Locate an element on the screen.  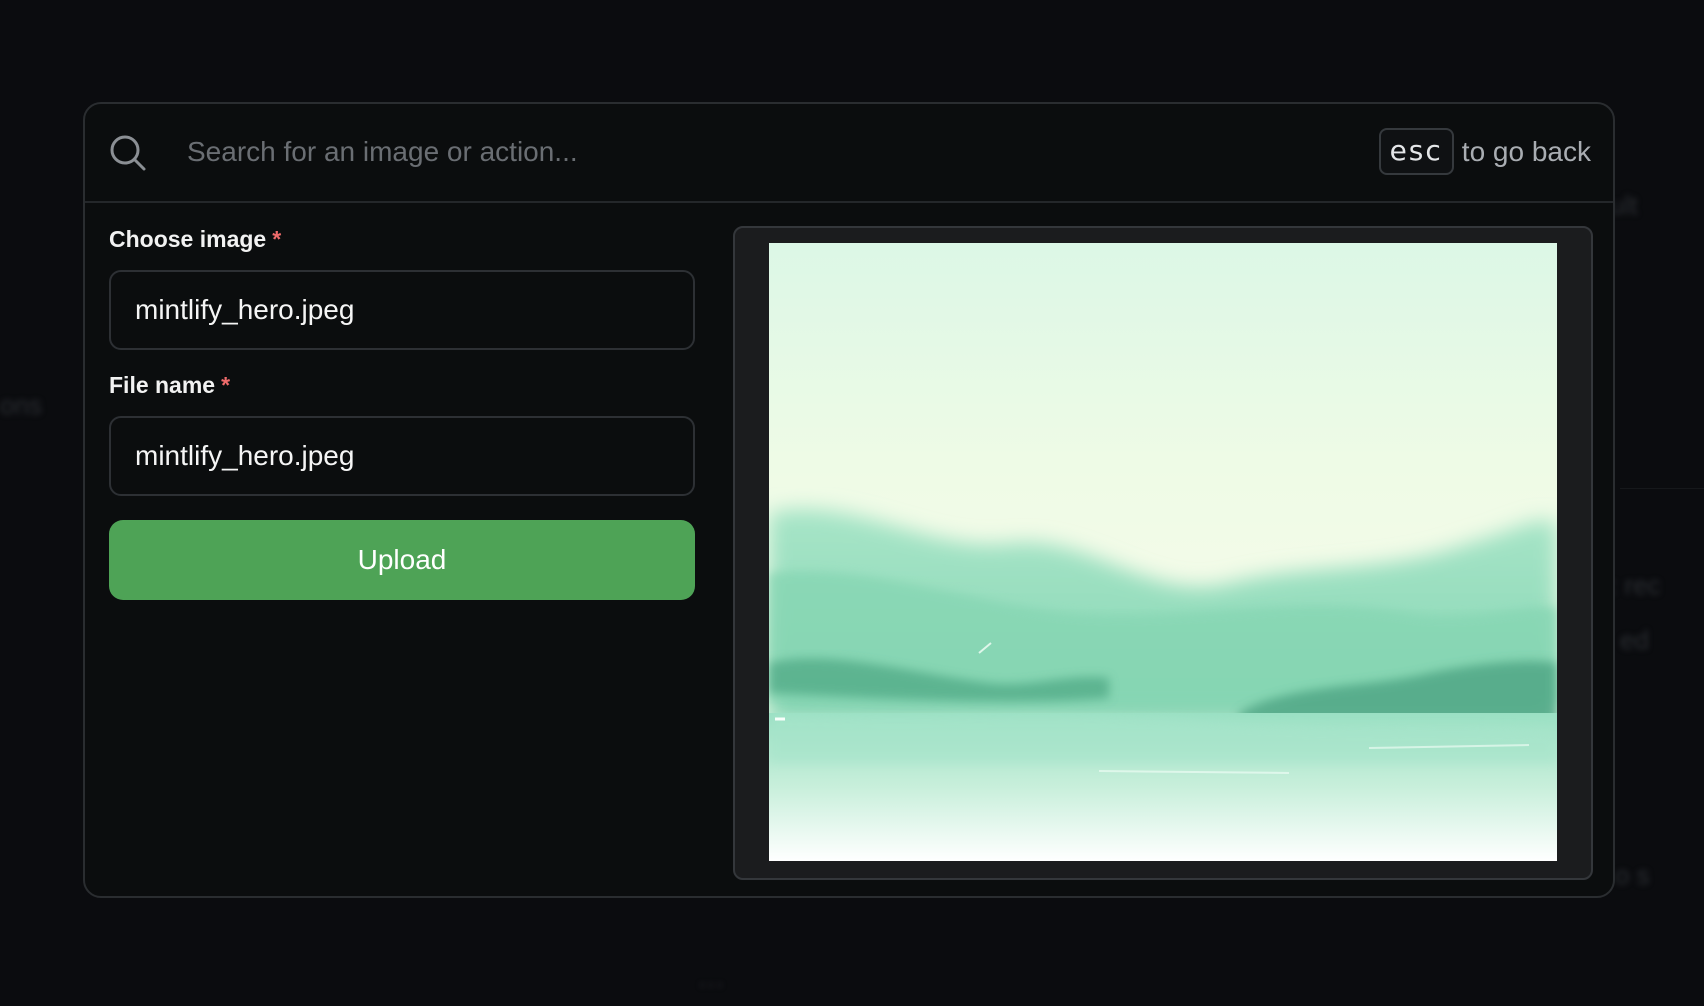
file-name-label: File name * is located at coordinates (402, 385).